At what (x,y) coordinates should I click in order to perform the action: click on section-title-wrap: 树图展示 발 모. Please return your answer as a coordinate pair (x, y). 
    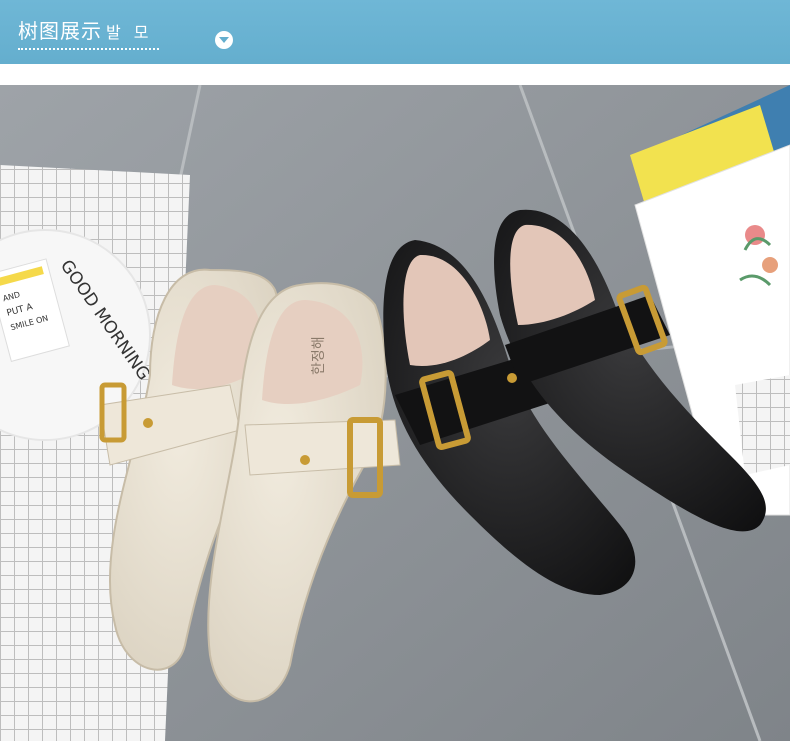
    Looking at the image, I should click on (88, 34).